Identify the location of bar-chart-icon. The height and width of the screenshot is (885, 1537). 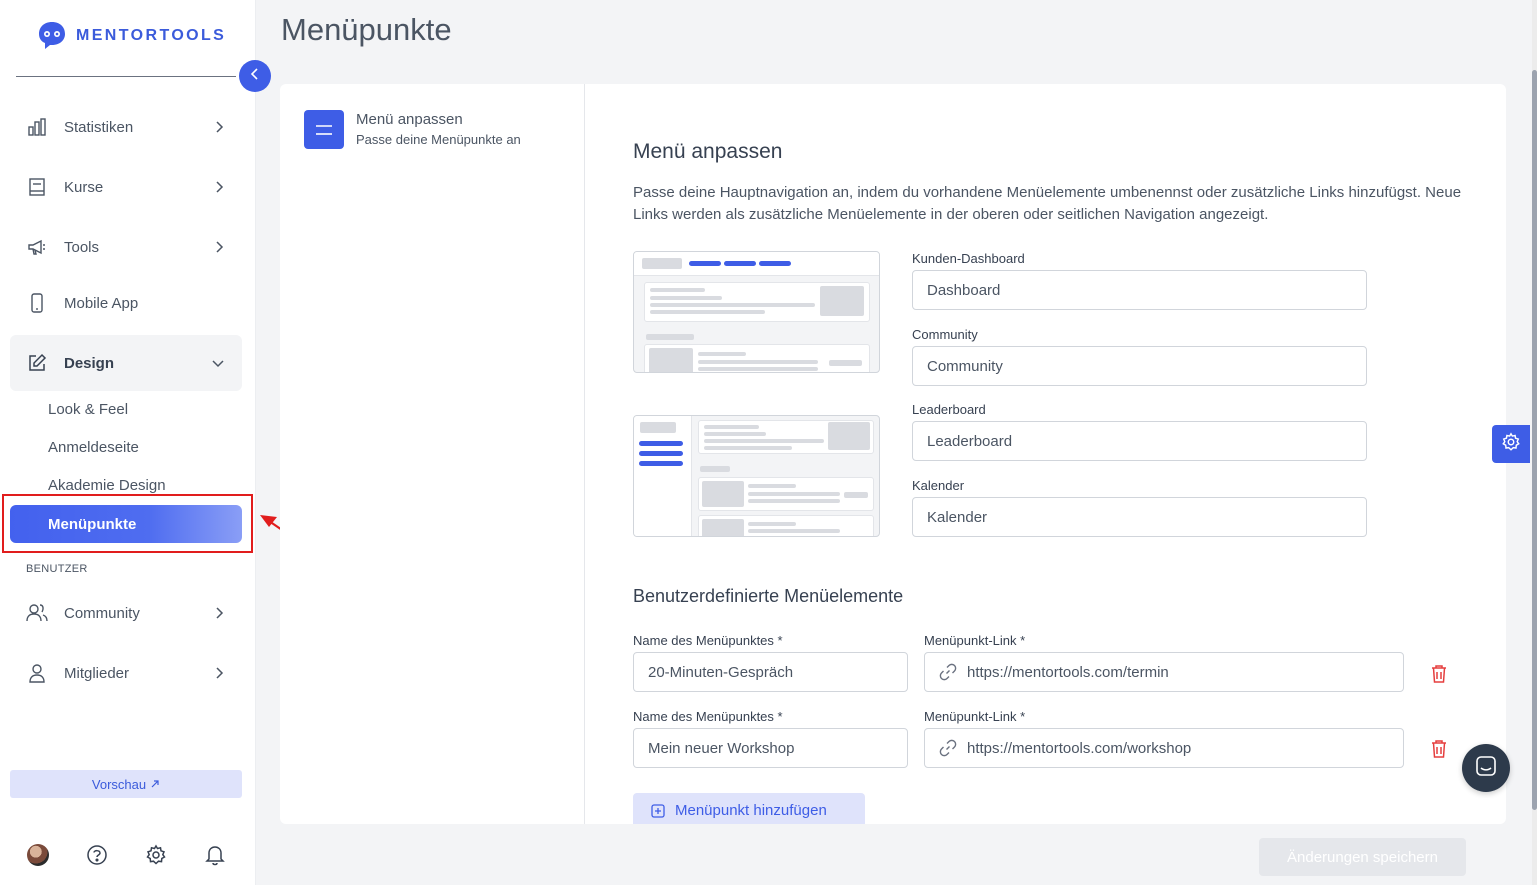
(37, 127).